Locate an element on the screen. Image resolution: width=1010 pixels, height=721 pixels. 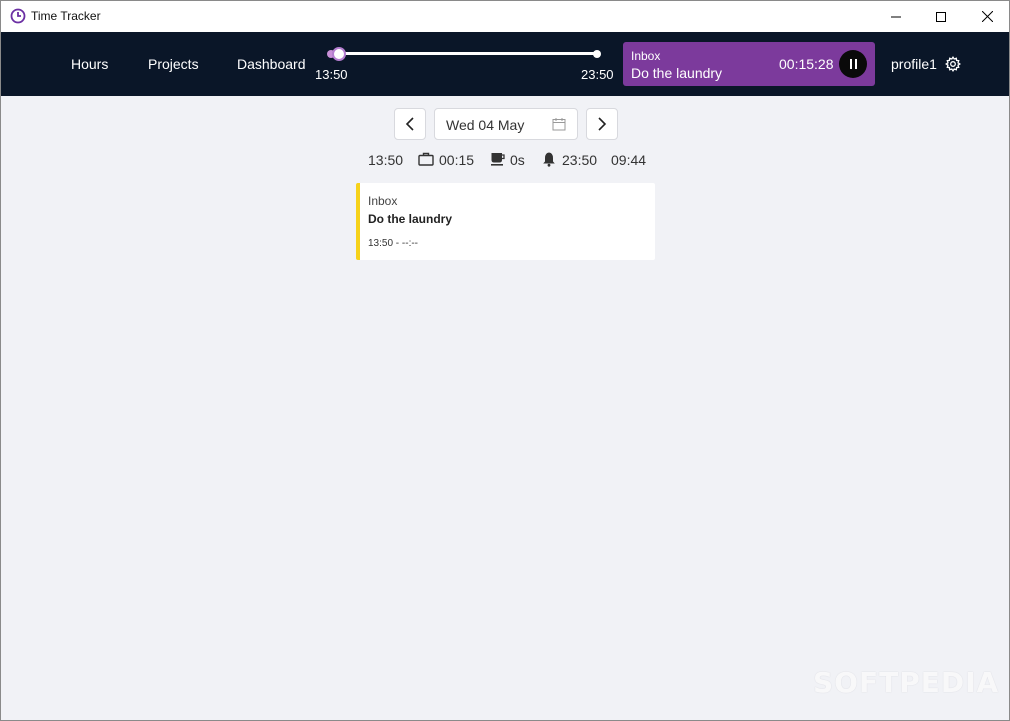
chevron-right-icon is located at coordinates (602, 124).